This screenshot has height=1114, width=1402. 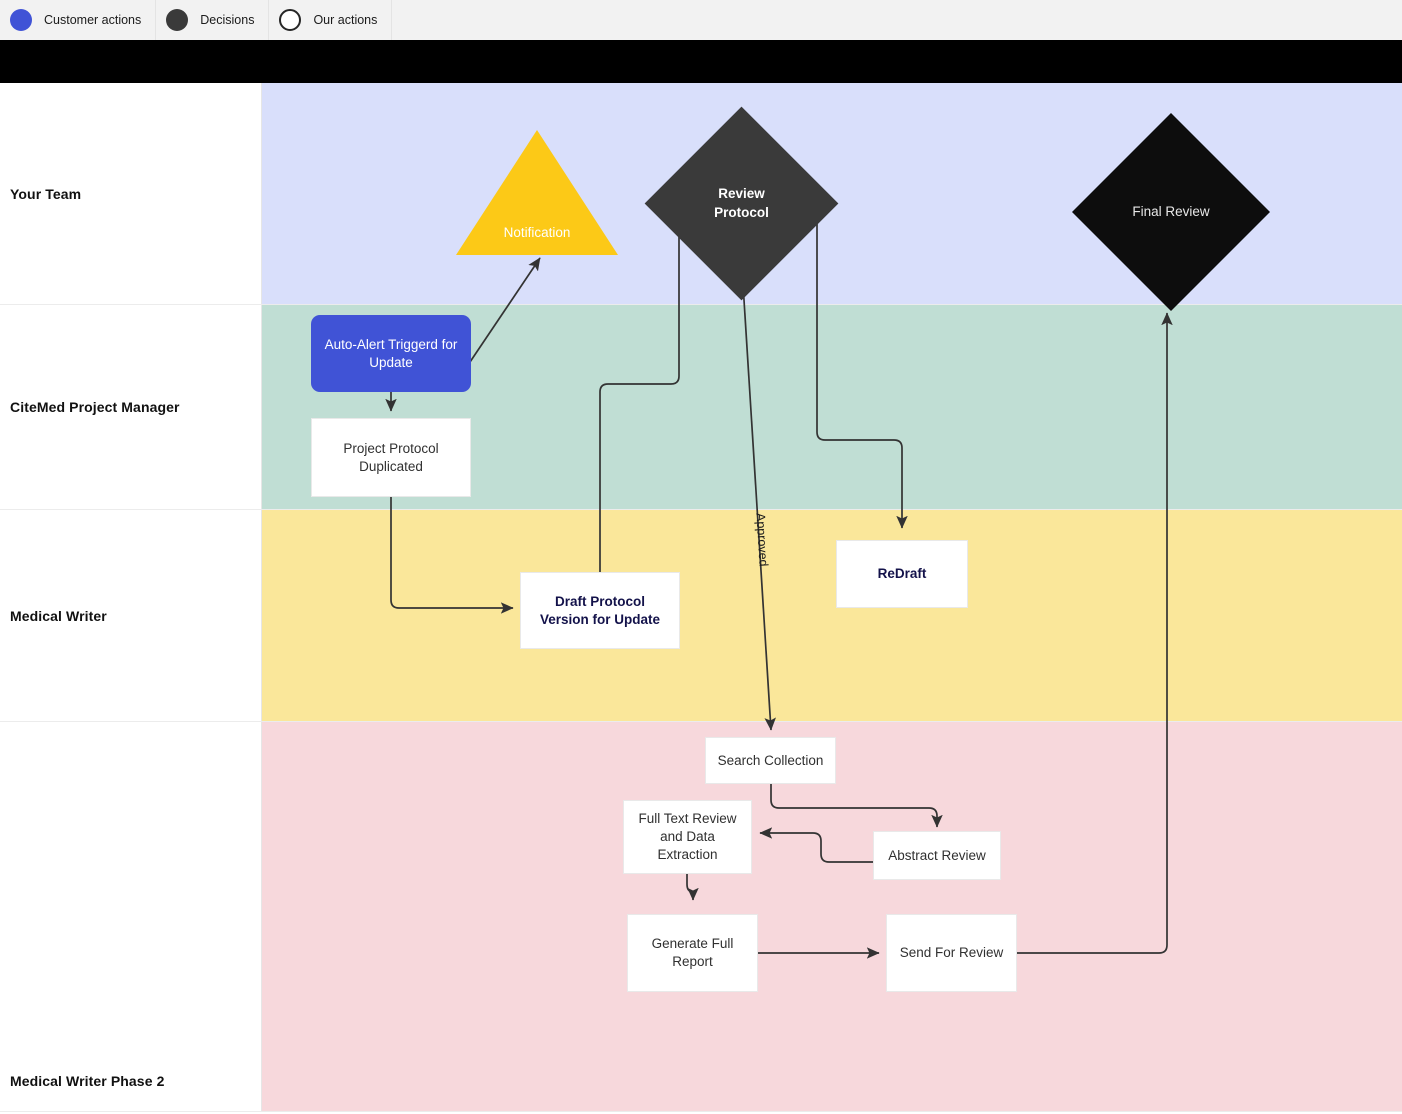 I want to click on node-label-project-protocol-duplicated: Project Protocol Duplicated, so click(x=391, y=457).